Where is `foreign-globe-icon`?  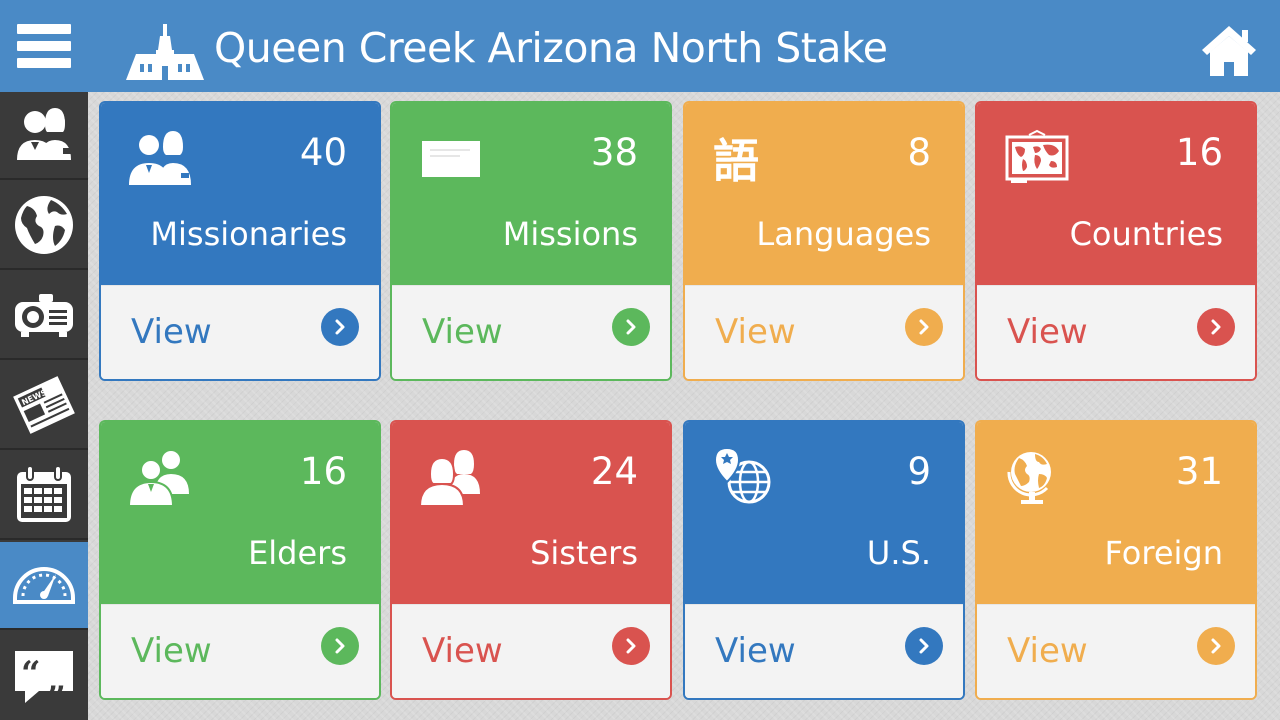
foreign-globe-icon is located at coordinates (1029, 478).